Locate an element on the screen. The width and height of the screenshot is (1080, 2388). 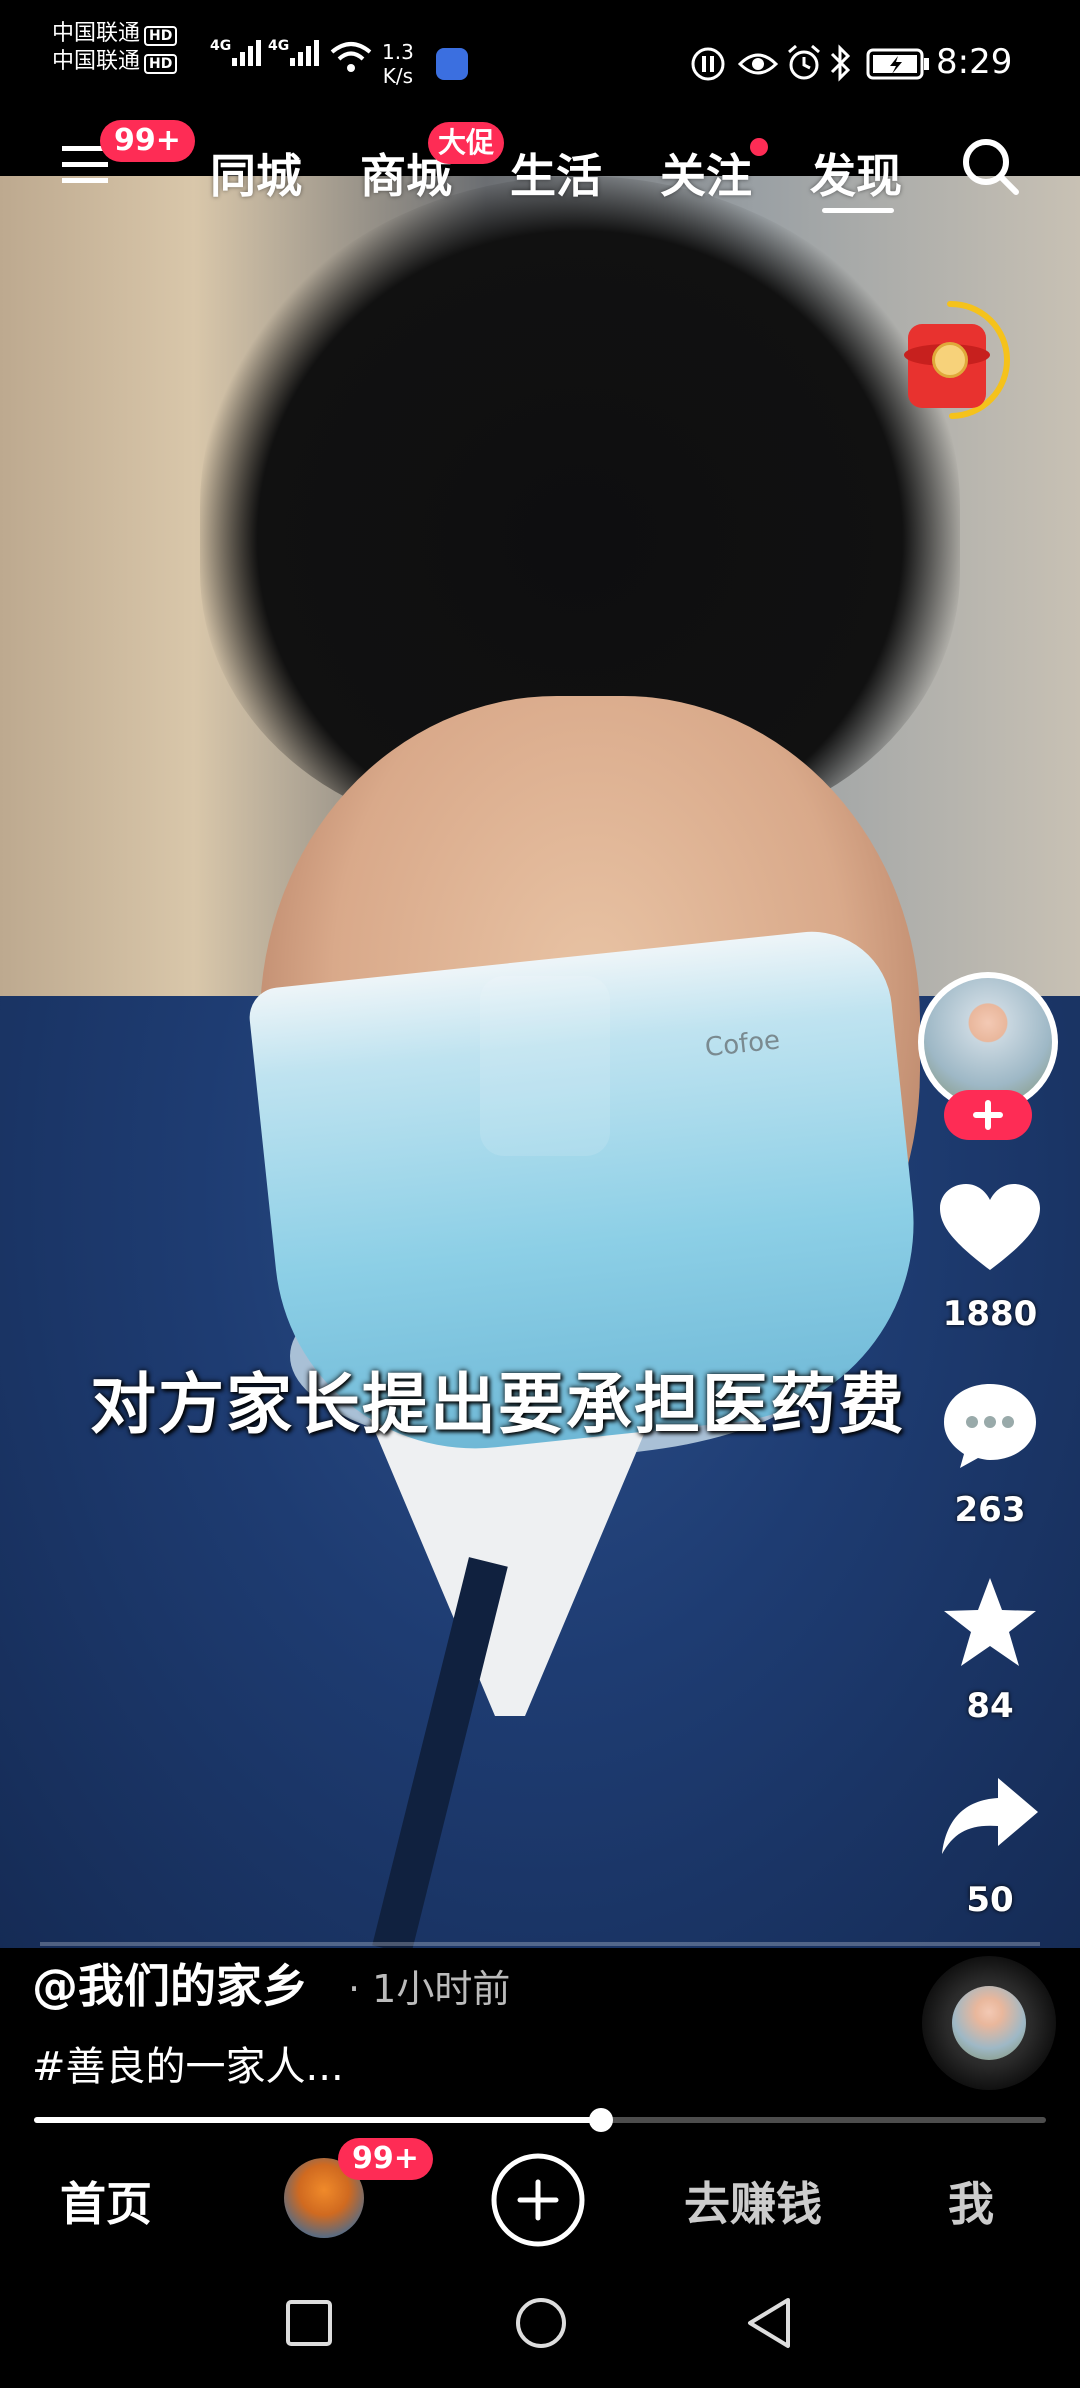
avatar-image is located at coordinates (988, 1042).